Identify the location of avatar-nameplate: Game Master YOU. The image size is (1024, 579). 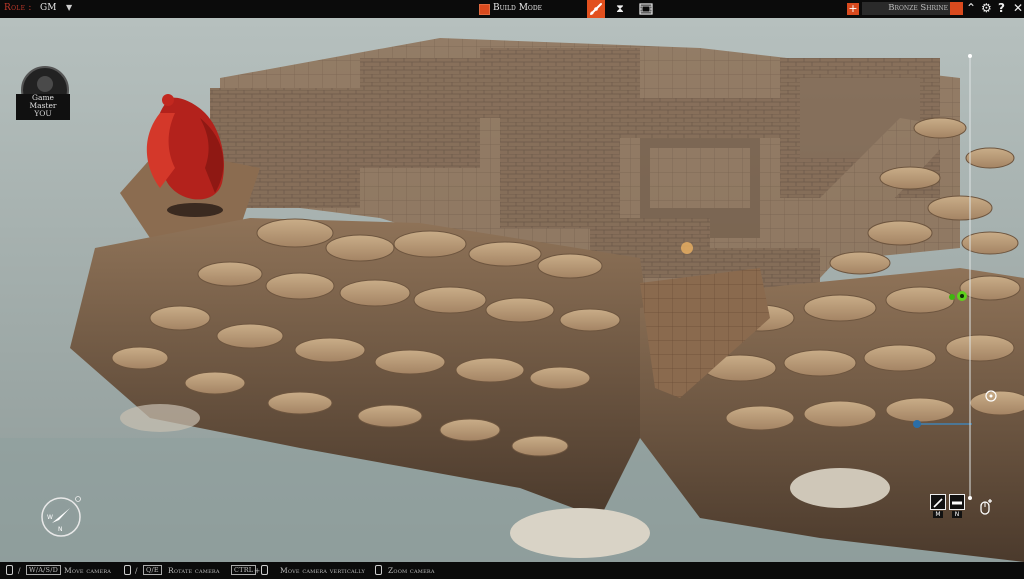
(43, 107).